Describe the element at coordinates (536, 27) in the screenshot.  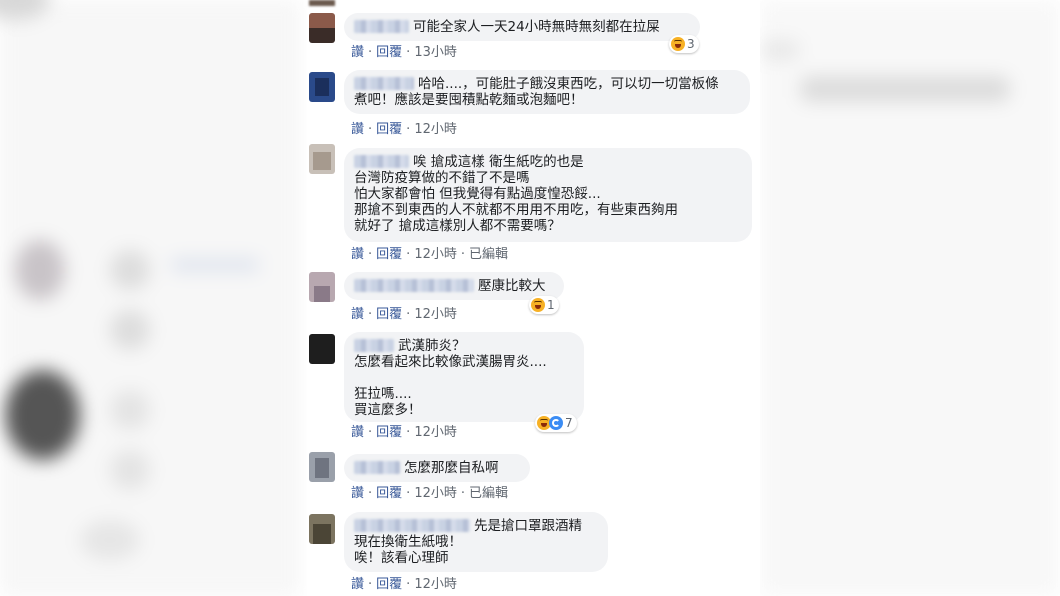
I see `comment-text: 可能全家人一天24小時無時無刻都在拉屎` at that location.